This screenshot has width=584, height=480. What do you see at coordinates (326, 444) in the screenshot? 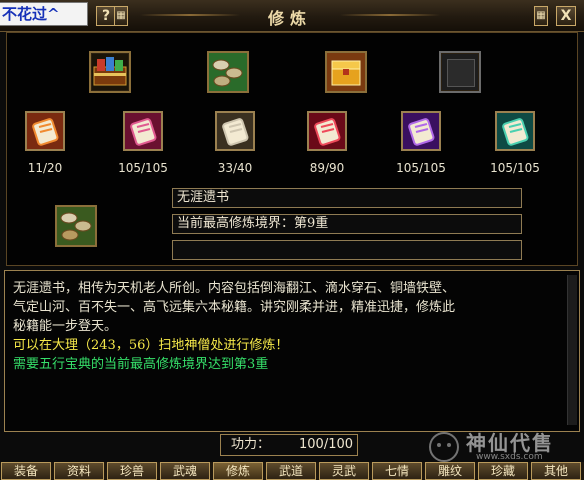
I see `power-value: 100/100` at bounding box center [326, 444].